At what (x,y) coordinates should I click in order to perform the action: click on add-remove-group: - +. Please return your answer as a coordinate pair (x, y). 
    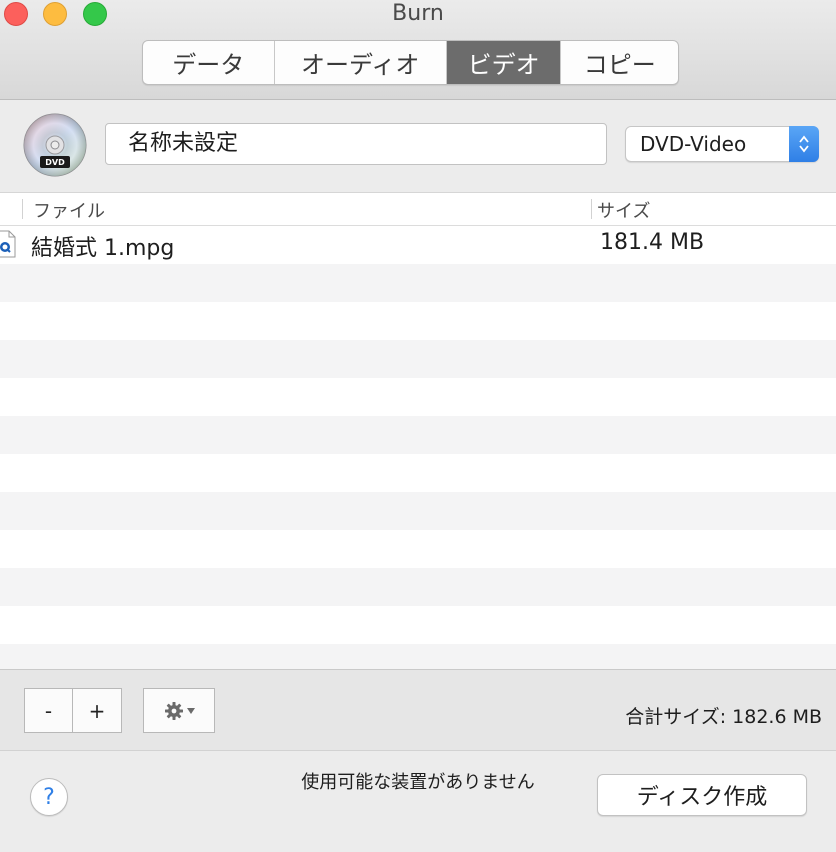
    Looking at the image, I should click on (73, 710).